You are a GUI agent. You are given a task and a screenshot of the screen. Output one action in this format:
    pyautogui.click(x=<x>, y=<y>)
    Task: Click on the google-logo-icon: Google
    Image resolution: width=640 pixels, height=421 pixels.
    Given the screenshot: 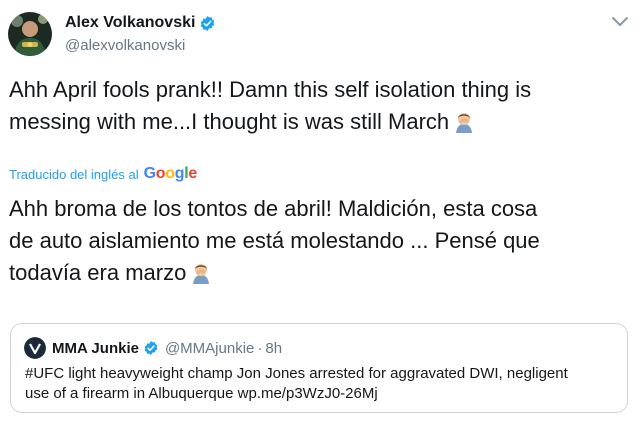 What is the action you would take?
    pyautogui.click(x=170, y=173)
    